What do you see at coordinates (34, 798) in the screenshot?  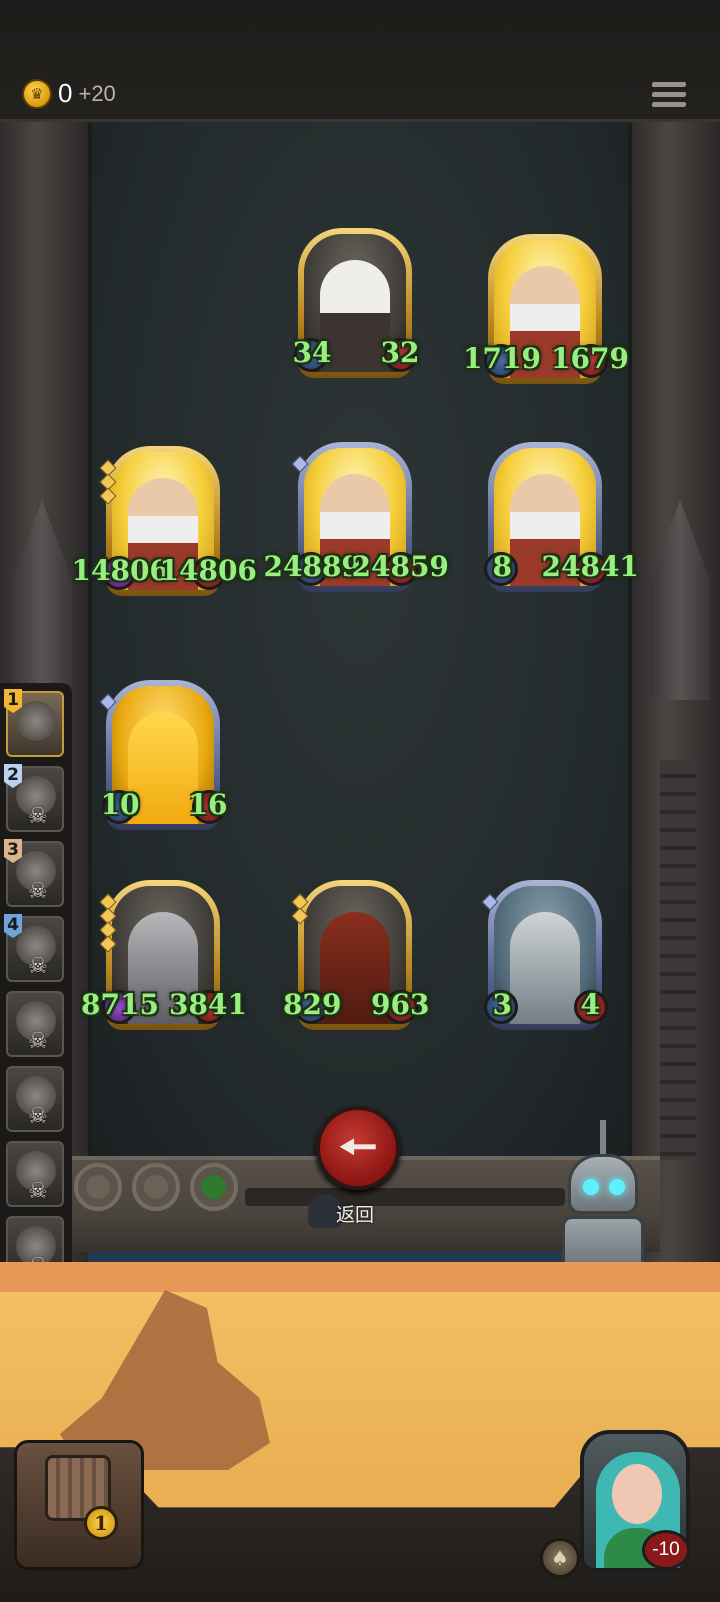 I see `opponent-portrait: ☠ 2` at bounding box center [34, 798].